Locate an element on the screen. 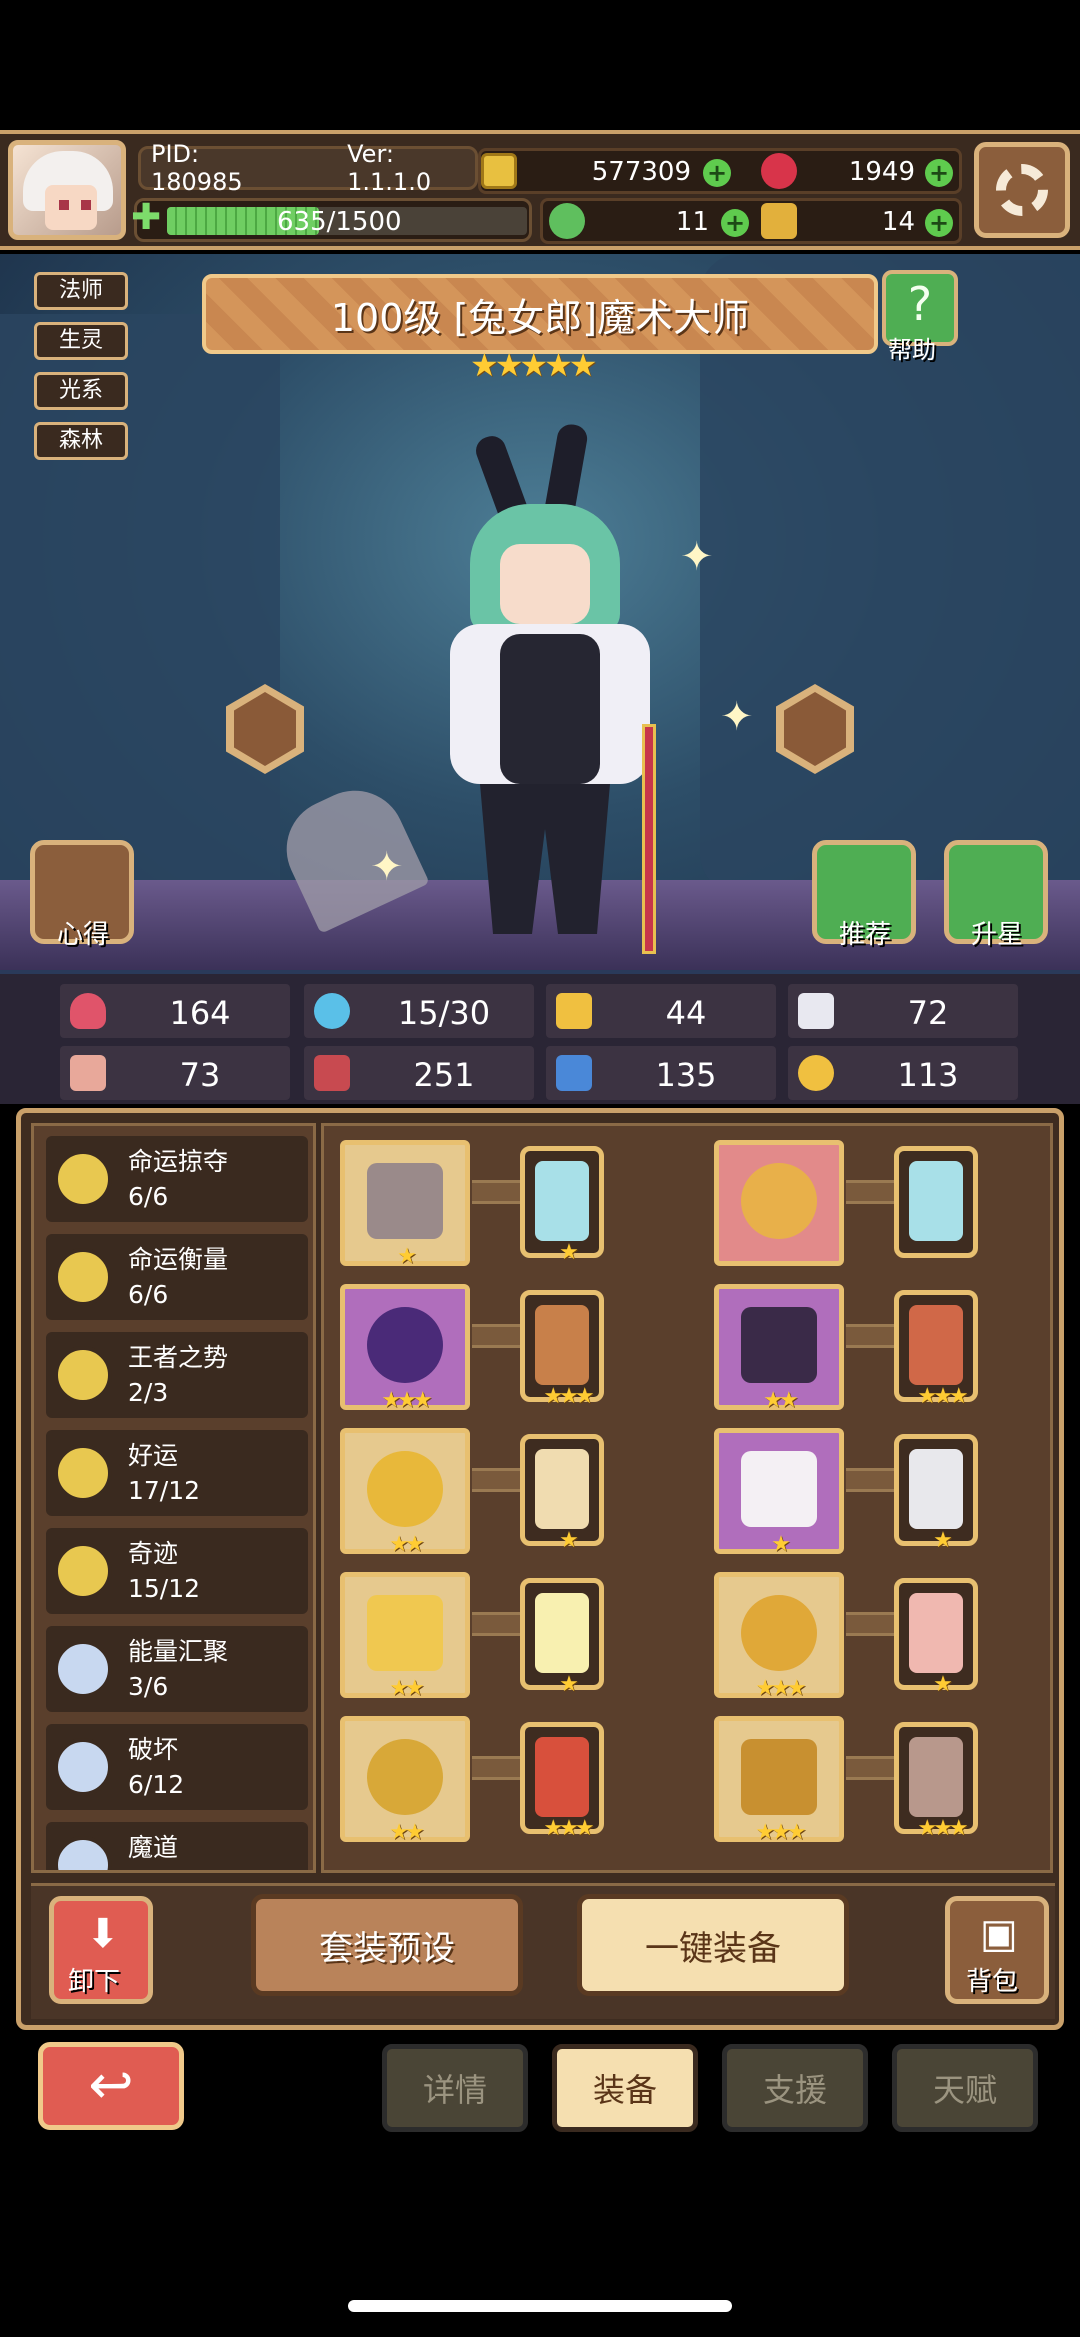 This screenshot has width=1080, height=2337. stat-defense: 44 is located at coordinates (661, 1011).